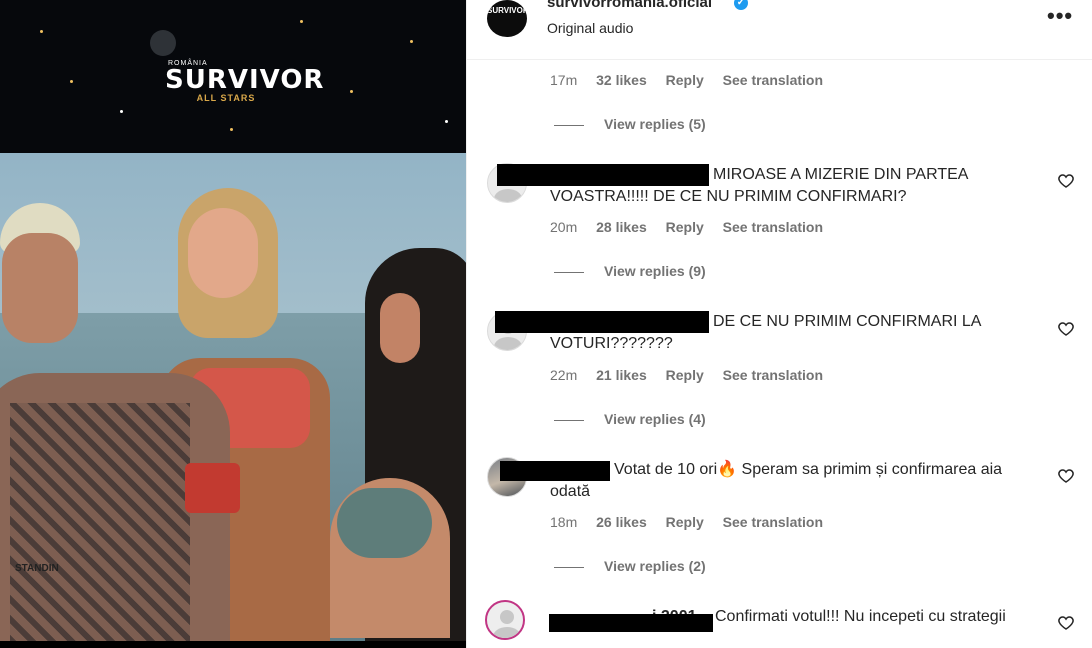 This screenshot has width=1092, height=648. What do you see at coordinates (507, 18) in the screenshot?
I see `account-avatar: SURVIVOR` at bounding box center [507, 18].